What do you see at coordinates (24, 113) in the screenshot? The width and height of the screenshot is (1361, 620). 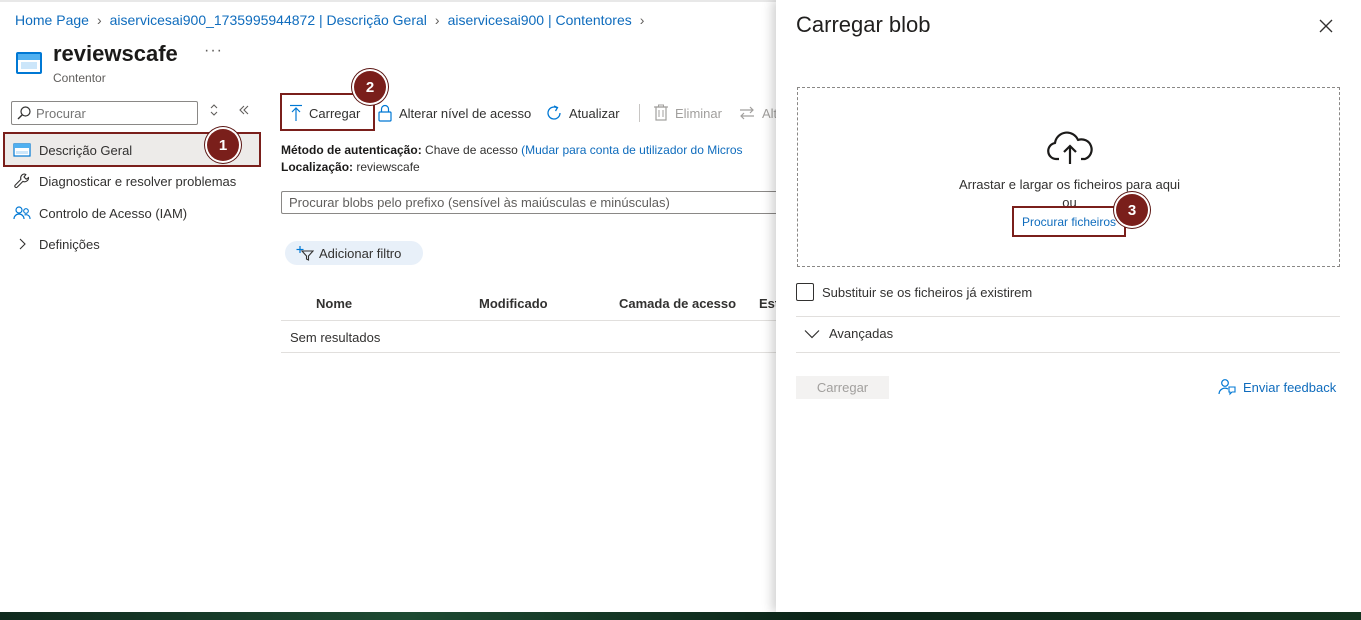 I see `search-icon` at bounding box center [24, 113].